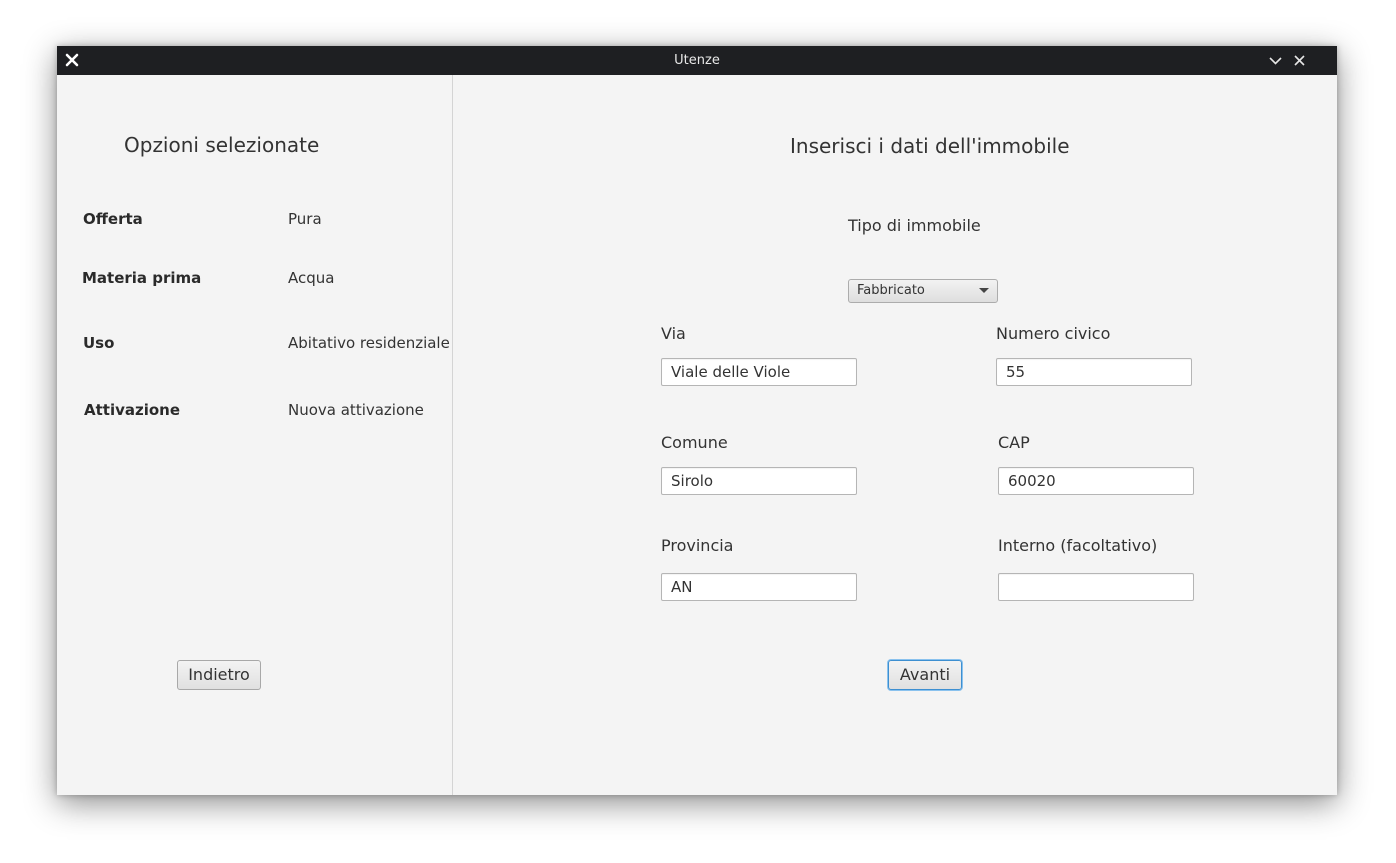 Image resolution: width=1396 pixels, height=863 pixels. Describe the element at coordinates (759, 587) in the screenshot. I see `provincia-input` at that location.